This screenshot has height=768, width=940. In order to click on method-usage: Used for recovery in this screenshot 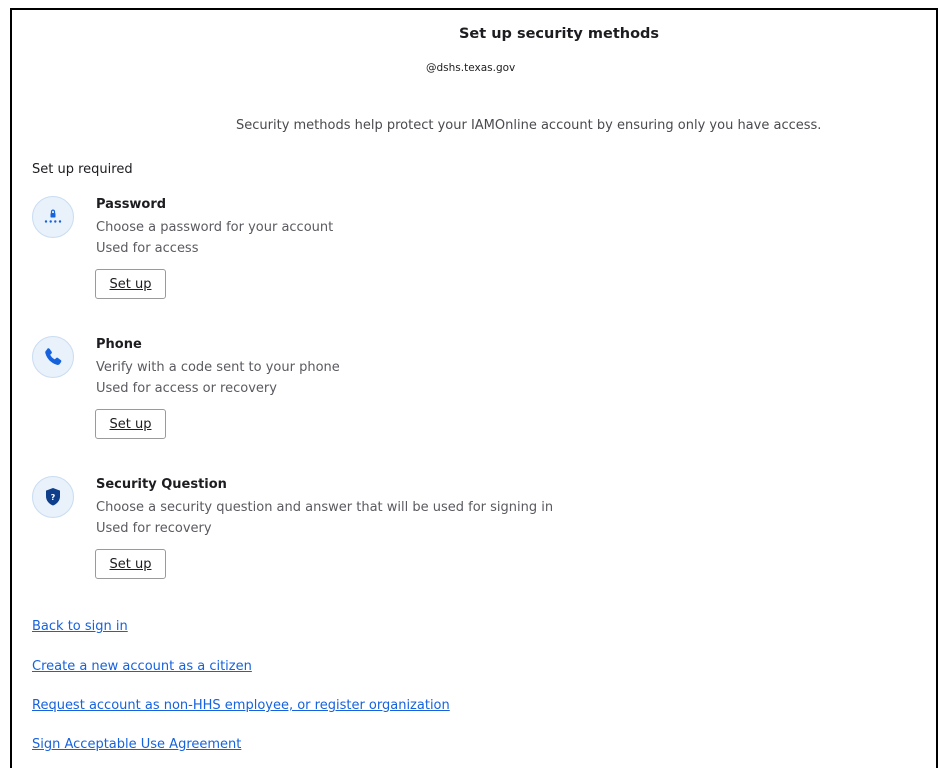, I will do `click(154, 528)`.